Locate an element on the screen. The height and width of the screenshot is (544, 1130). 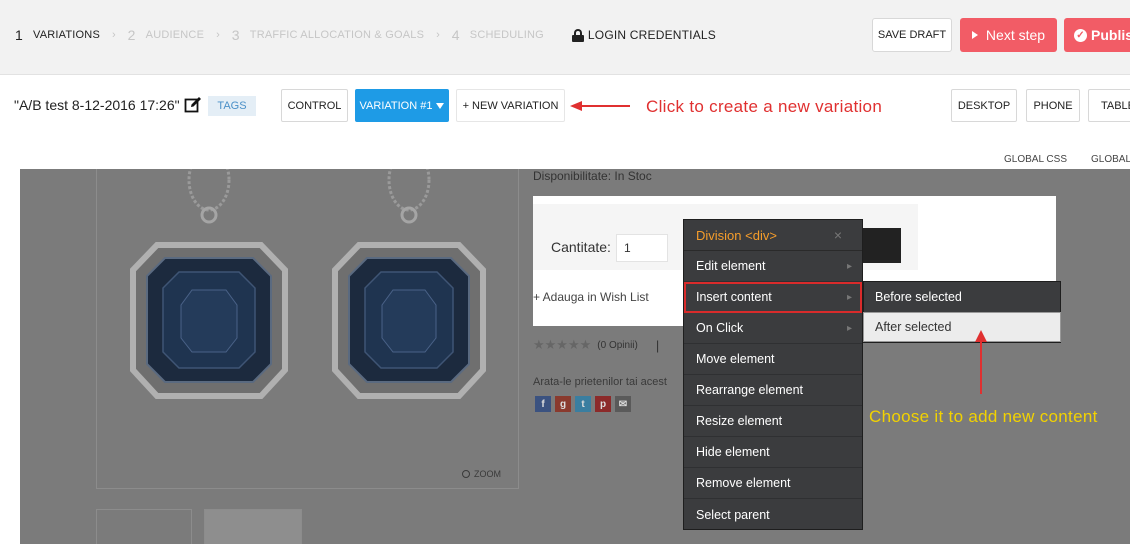
step-label: SCHEDULING is located at coordinates (506, 35).